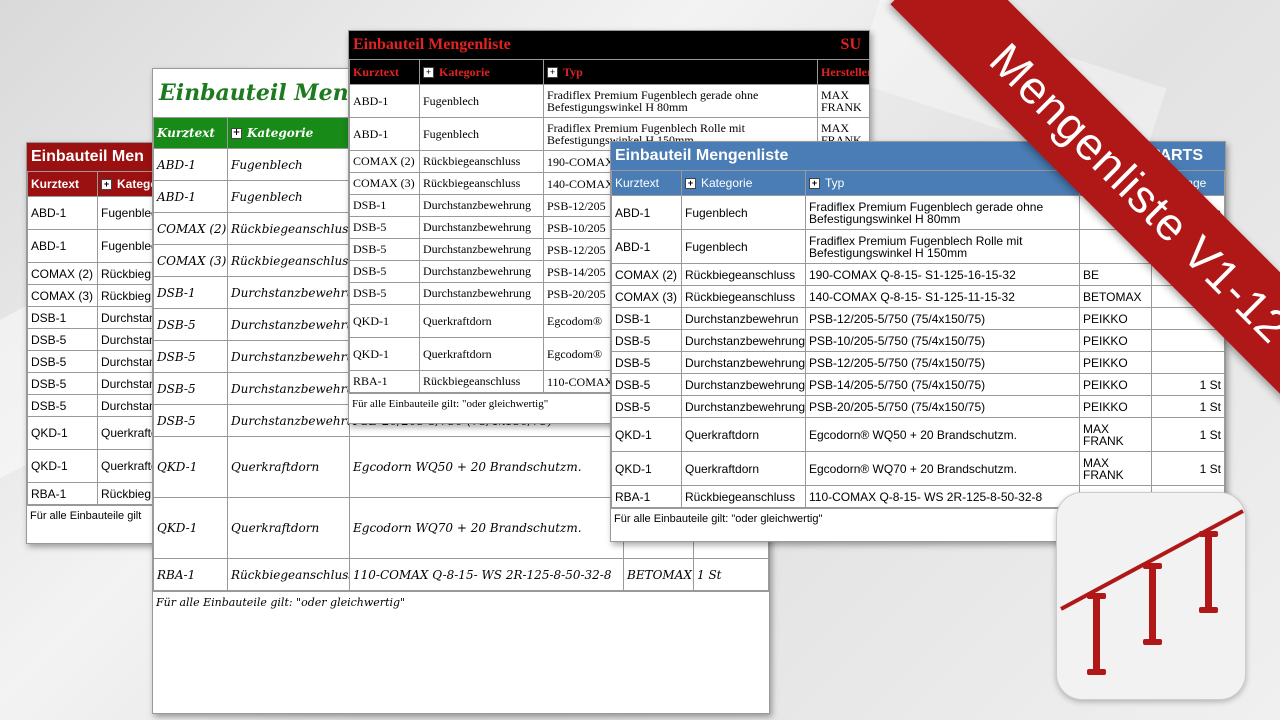  Describe the element at coordinates (942, 274) in the screenshot. I see `table-cell: 190-COMAX Q-8-15- S1-125-16-15-32` at that location.